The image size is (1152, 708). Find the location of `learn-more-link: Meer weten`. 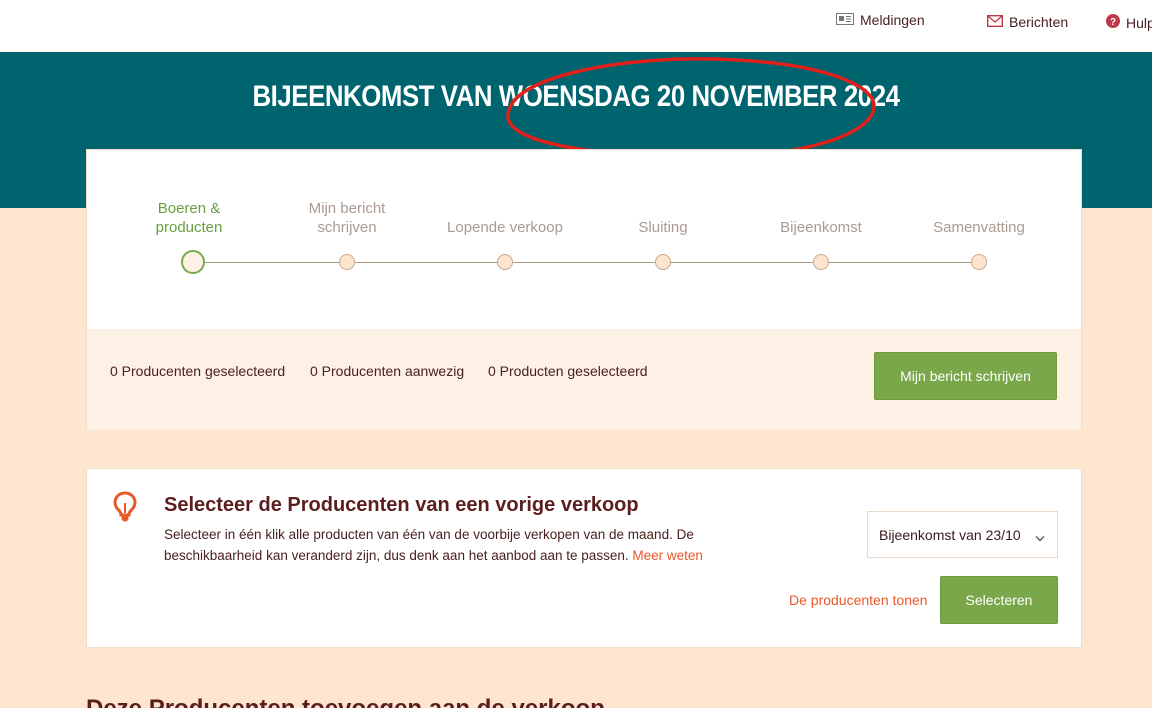

learn-more-link: Meer weten is located at coordinates (667, 555).